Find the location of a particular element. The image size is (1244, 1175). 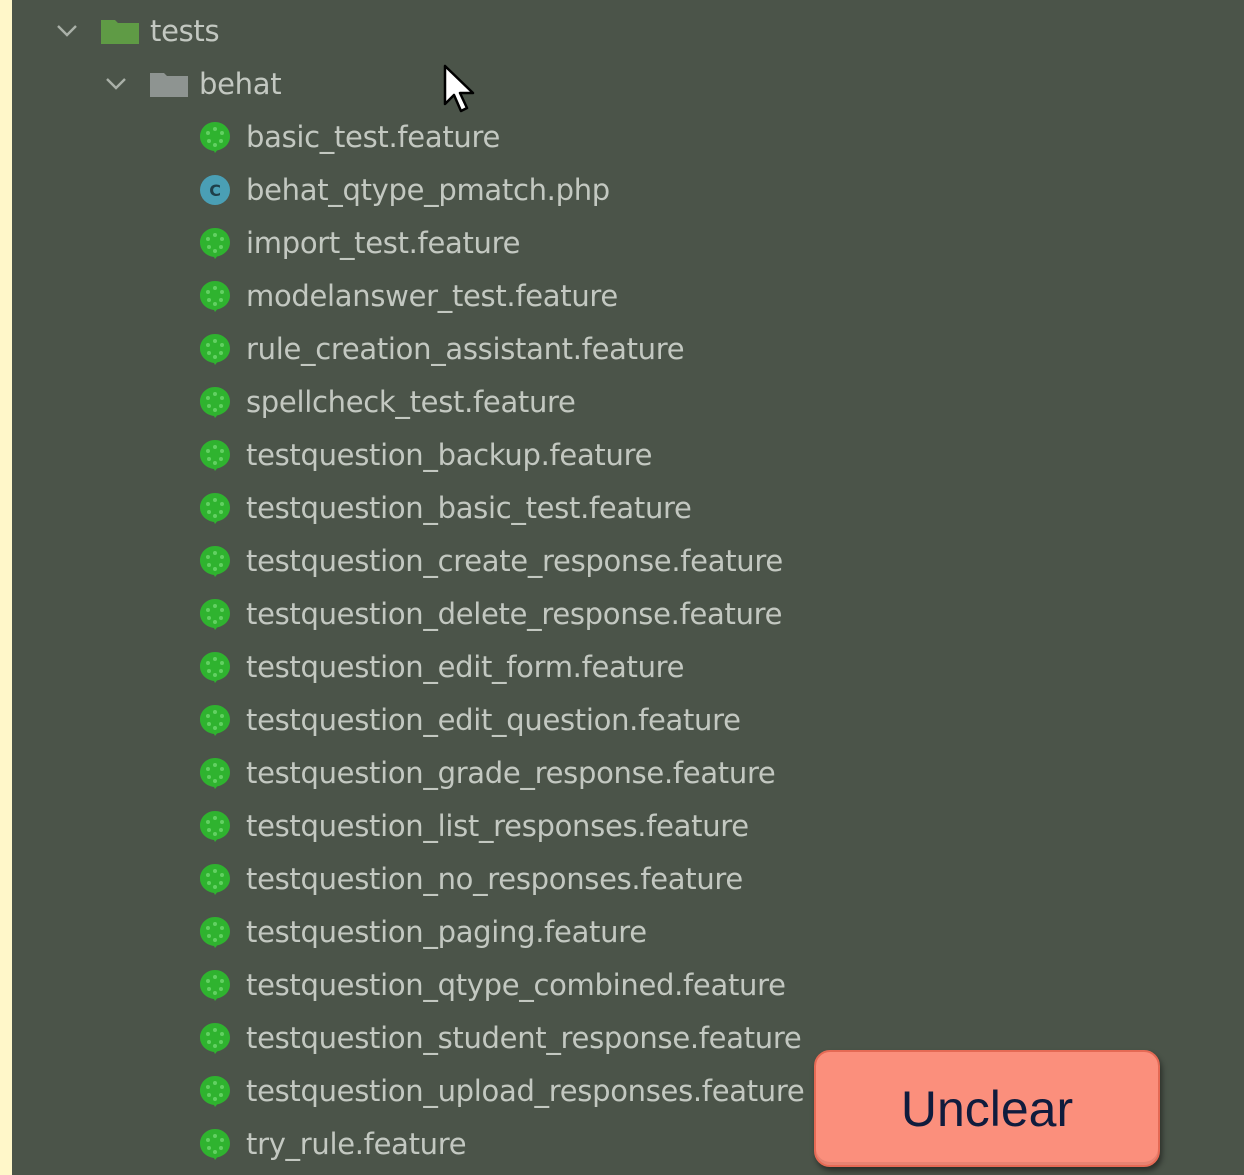

tree-file-item: testquestion_edit_question.feature is located at coordinates (469, 719).